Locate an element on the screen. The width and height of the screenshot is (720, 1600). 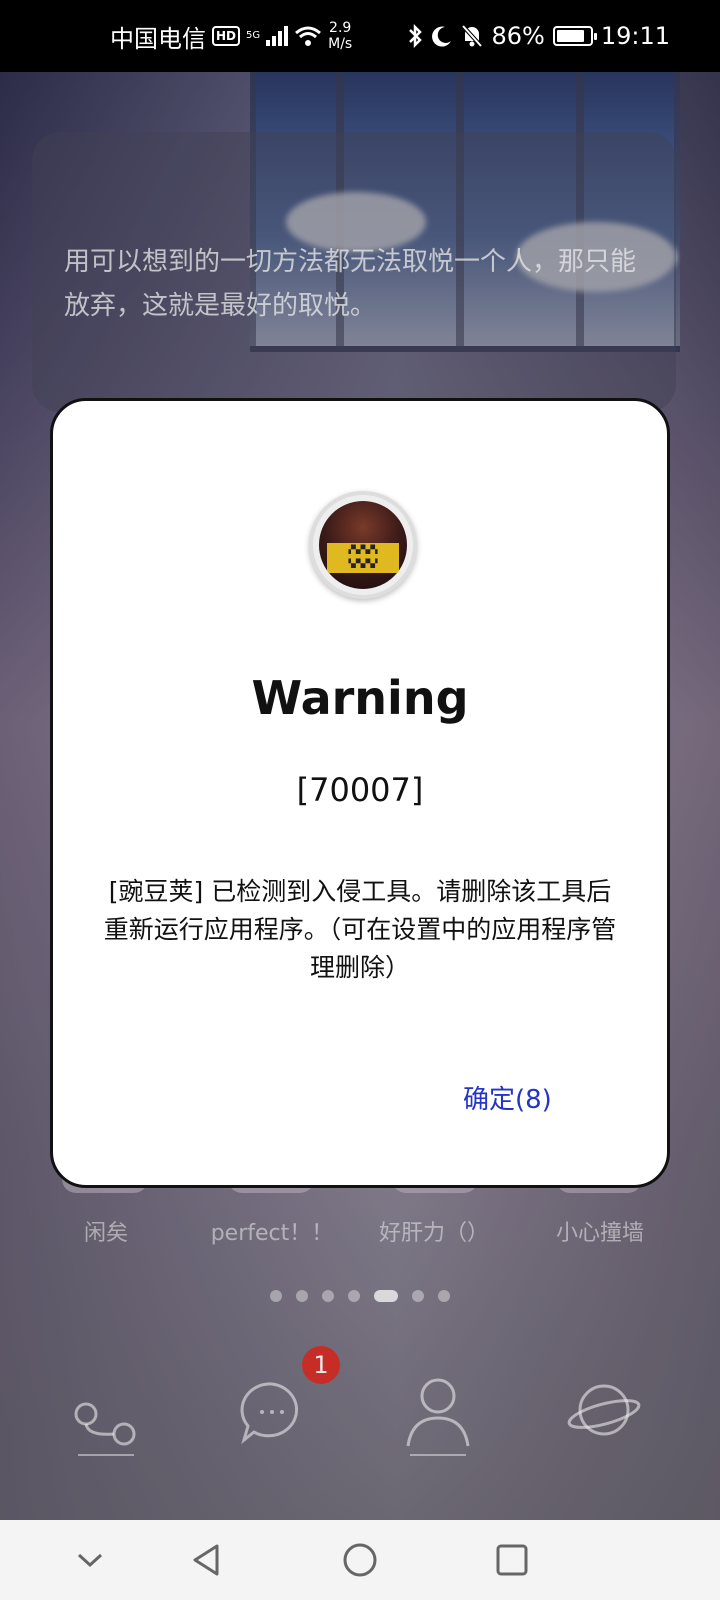
wifi-icon is located at coordinates (308, 36).